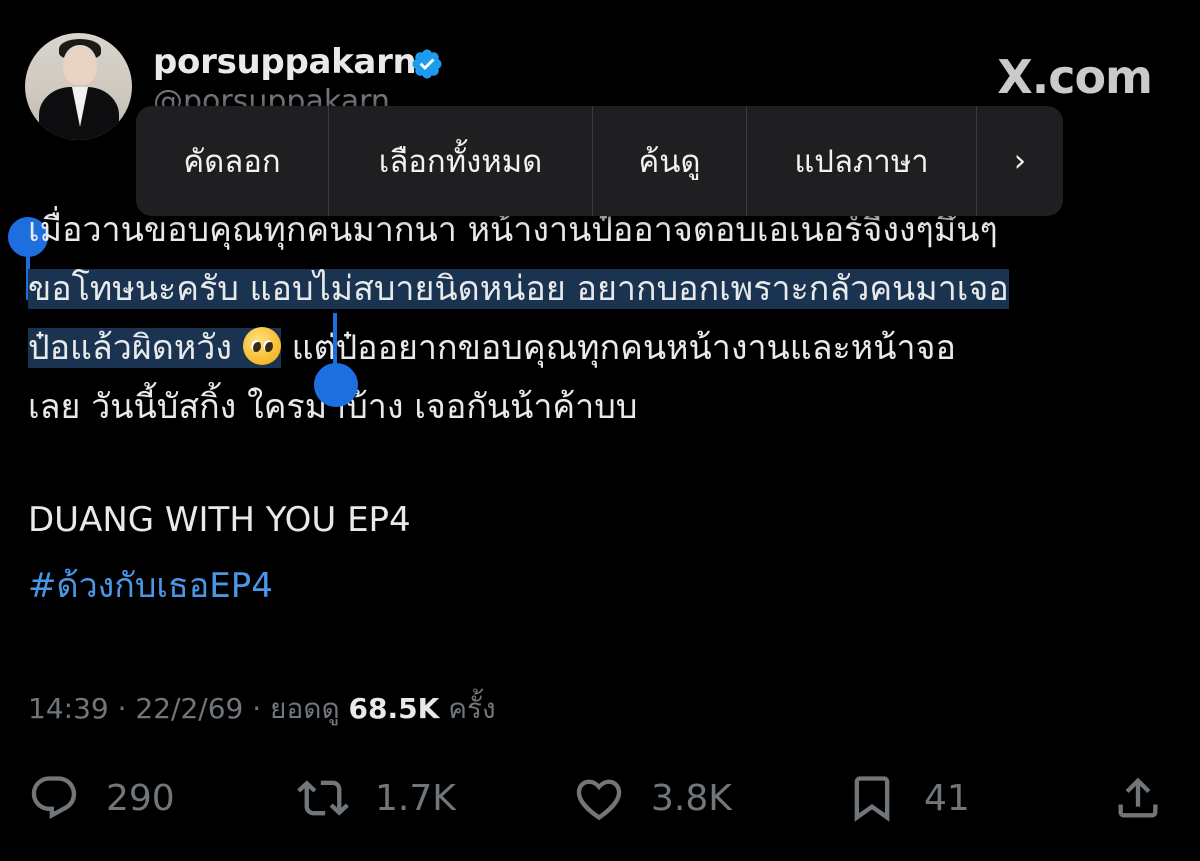 Image resolution: width=1200 pixels, height=861 pixels. I want to click on tweet-line-3-selected: ป๋อแล้วผิดหวัง, so click(154, 347).